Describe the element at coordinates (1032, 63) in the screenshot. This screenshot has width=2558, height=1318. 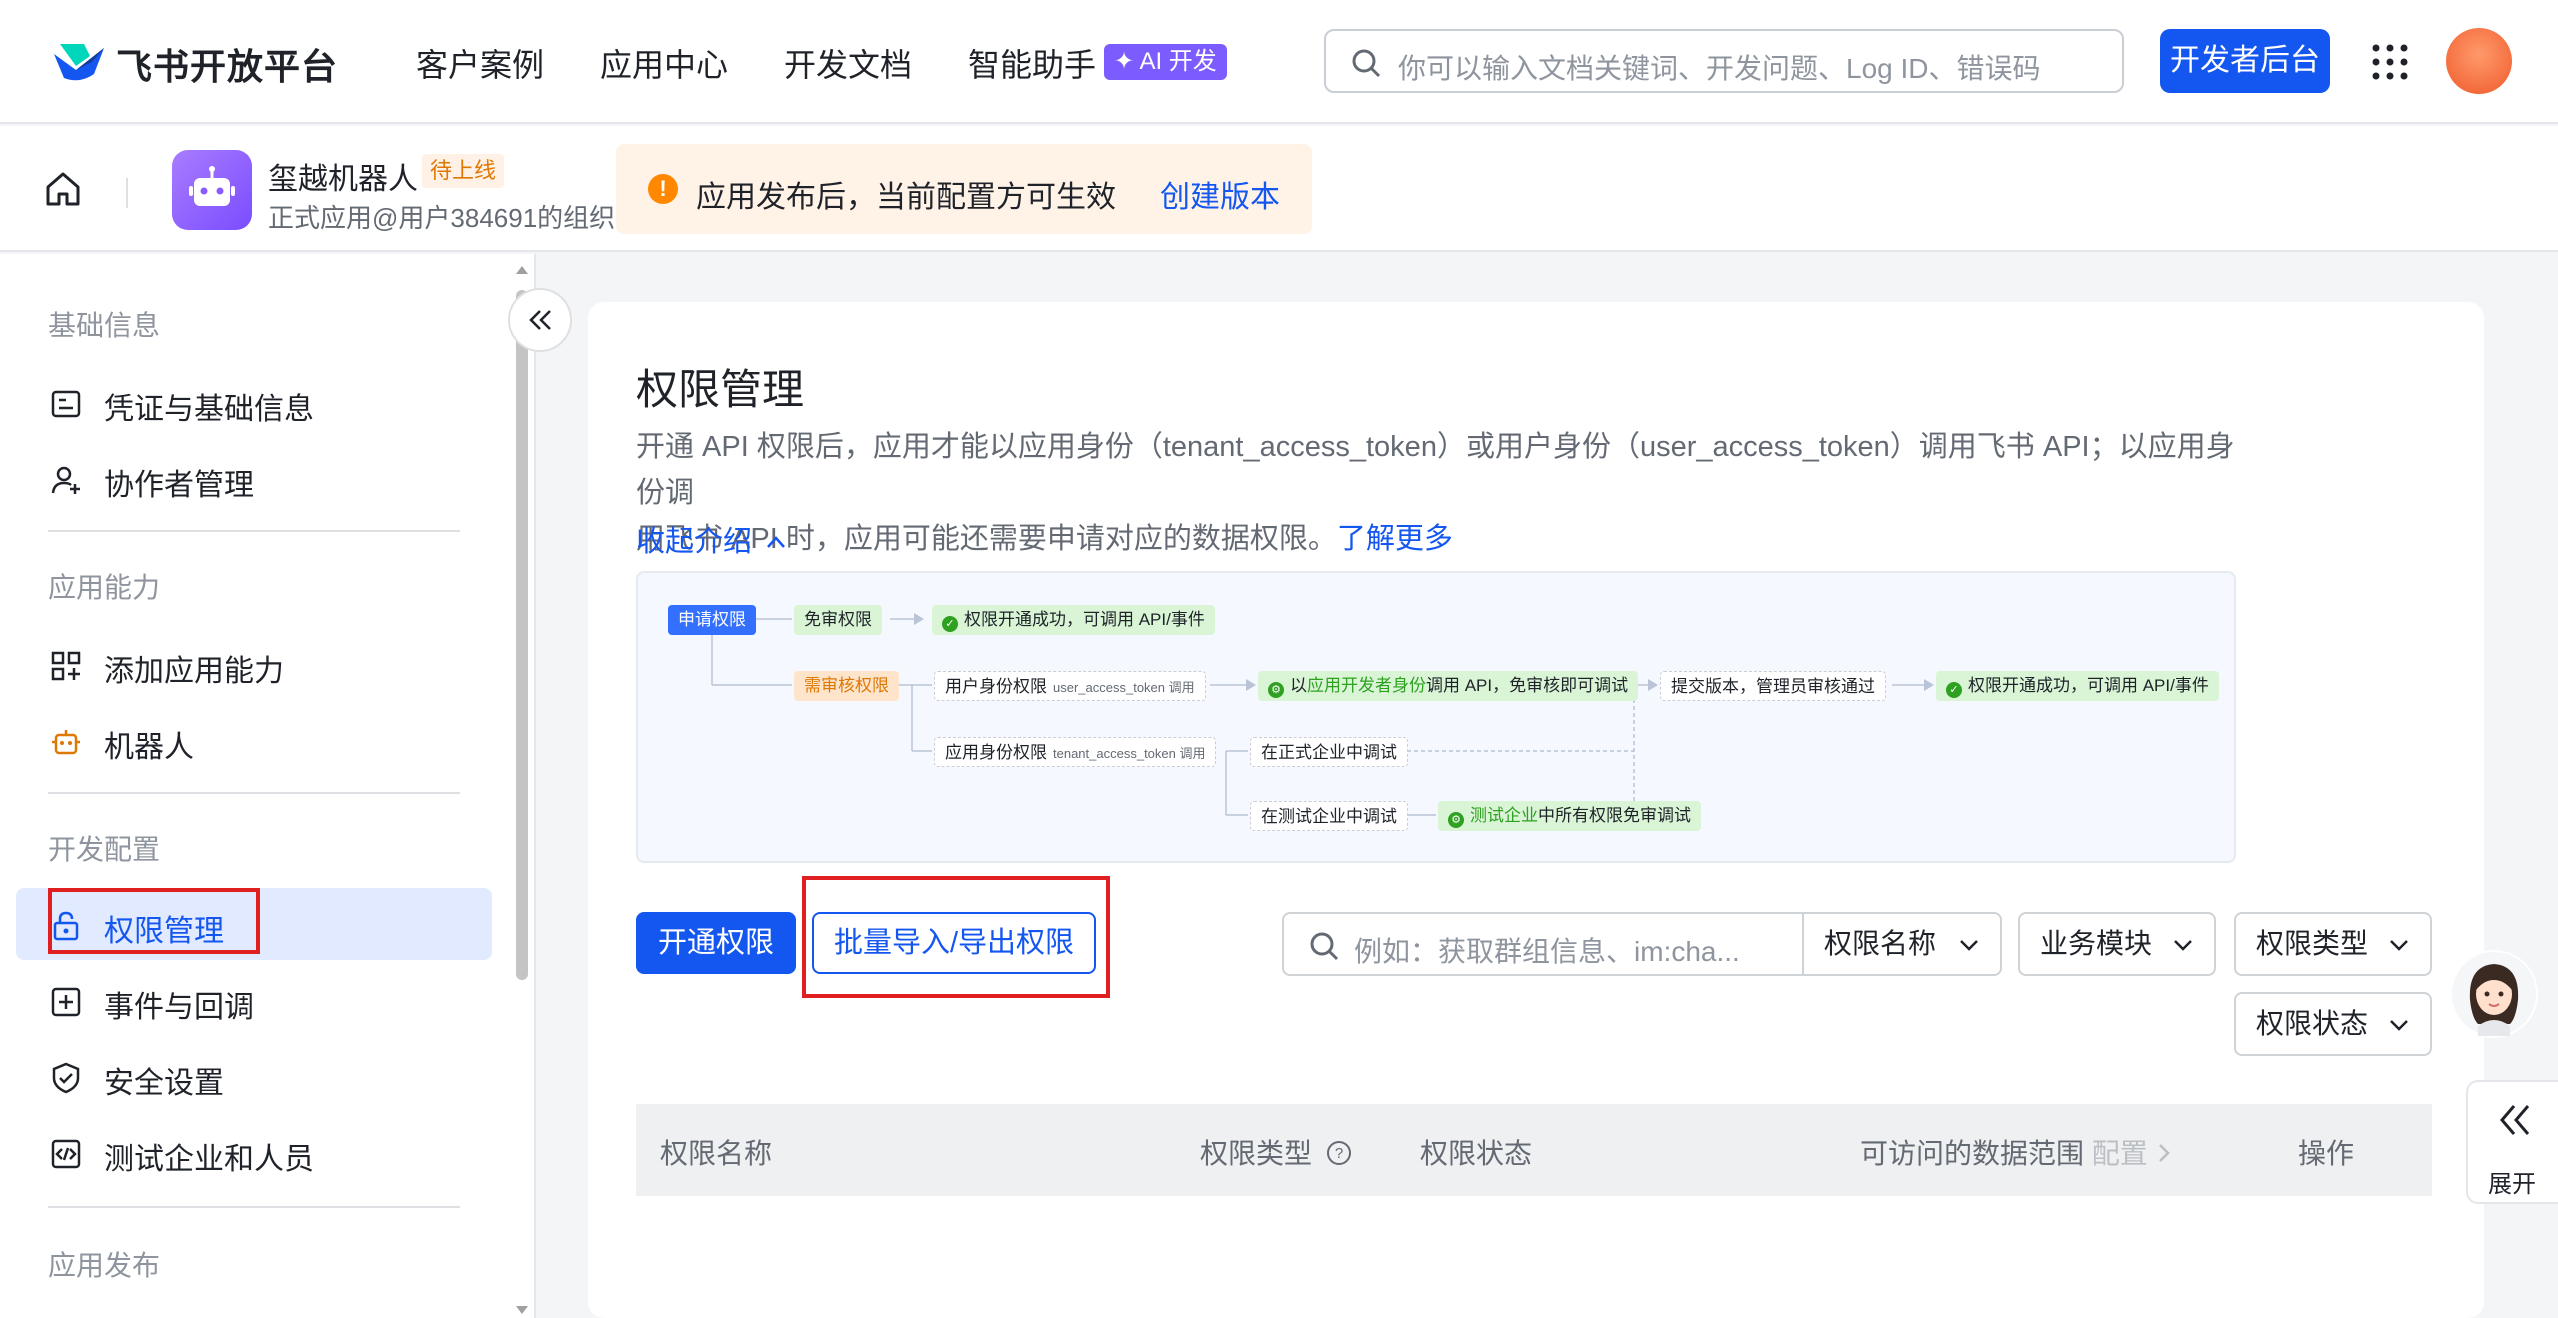
I see `nav-smart-assistant: 智能助手` at that location.